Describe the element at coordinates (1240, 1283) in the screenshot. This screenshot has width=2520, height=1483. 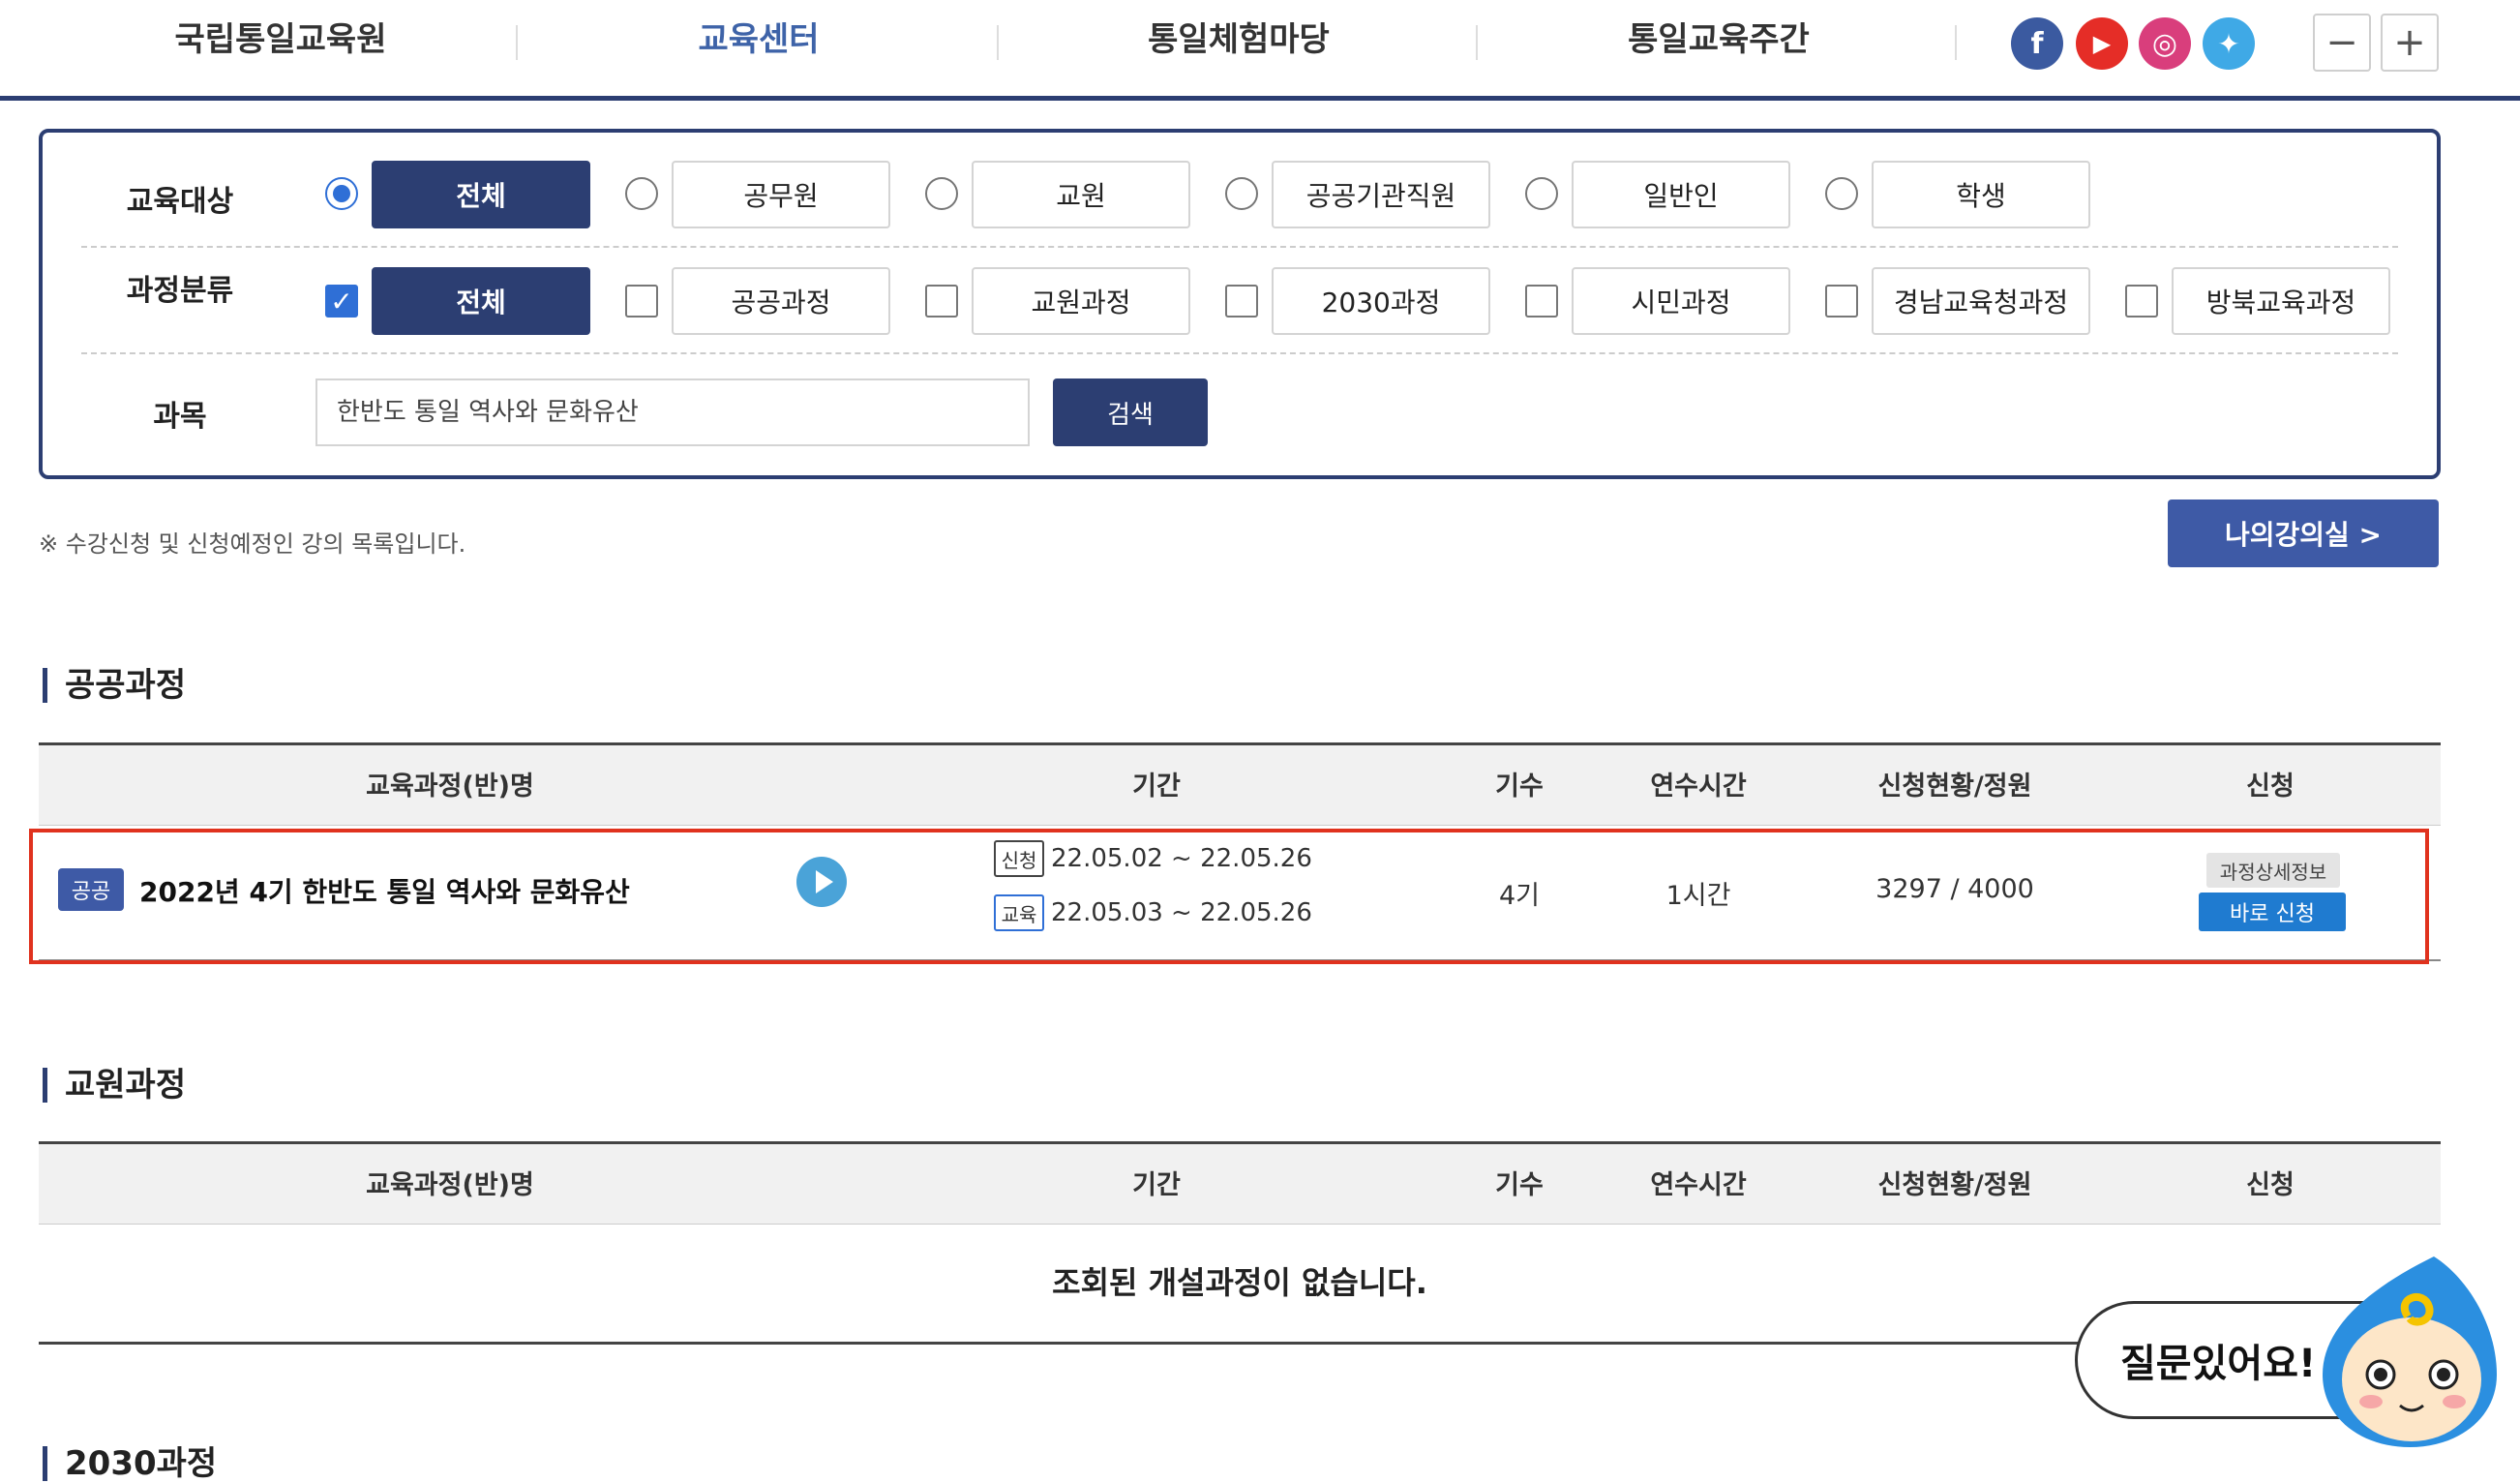
I see `empty-course-message: 조회된 개설과정이 없습니다.` at that location.